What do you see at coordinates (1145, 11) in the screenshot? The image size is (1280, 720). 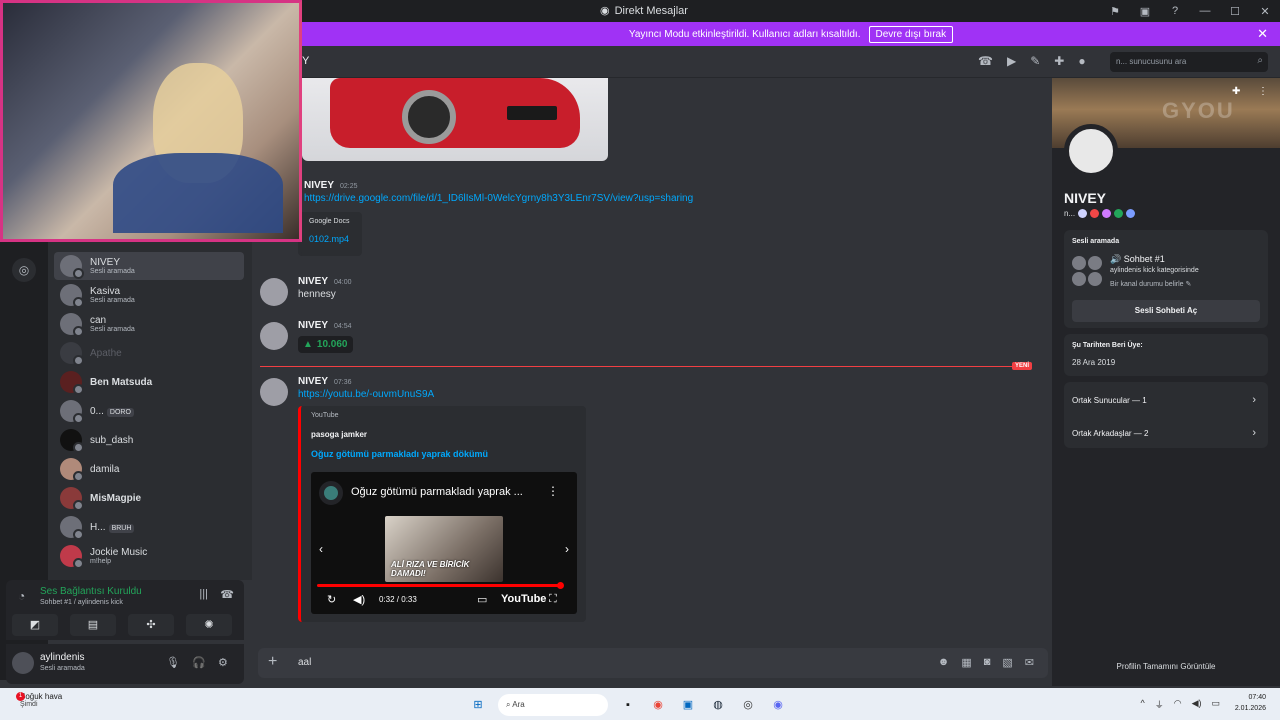 I see `inbox-icon: ▣` at bounding box center [1145, 11].